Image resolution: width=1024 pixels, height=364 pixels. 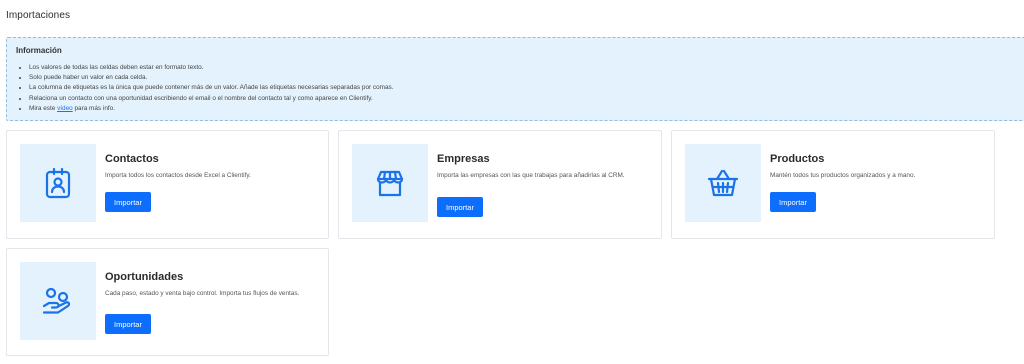 I want to click on hand-coins-icon, so click(x=56, y=300).